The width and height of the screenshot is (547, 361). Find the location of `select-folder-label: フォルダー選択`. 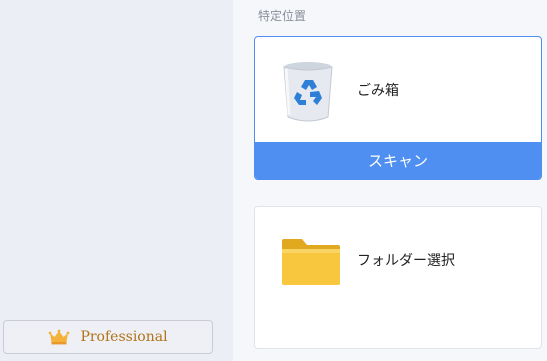

select-folder-label: フォルダー選択 is located at coordinates (406, 261).